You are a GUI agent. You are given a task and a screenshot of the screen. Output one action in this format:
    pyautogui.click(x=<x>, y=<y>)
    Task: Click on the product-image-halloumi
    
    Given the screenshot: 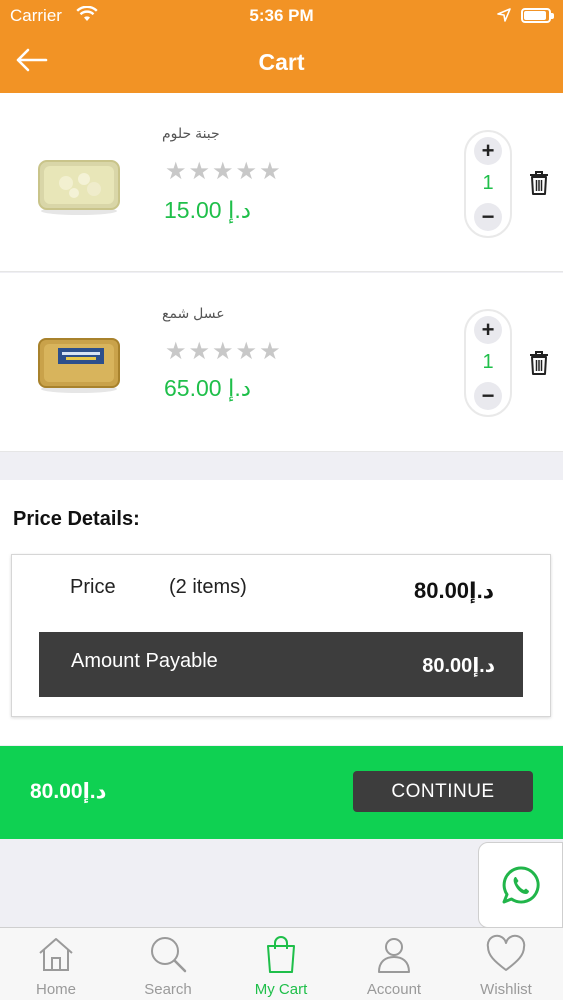 What is the action you would take?
    pyautogui.click(x=79, y=185)
    